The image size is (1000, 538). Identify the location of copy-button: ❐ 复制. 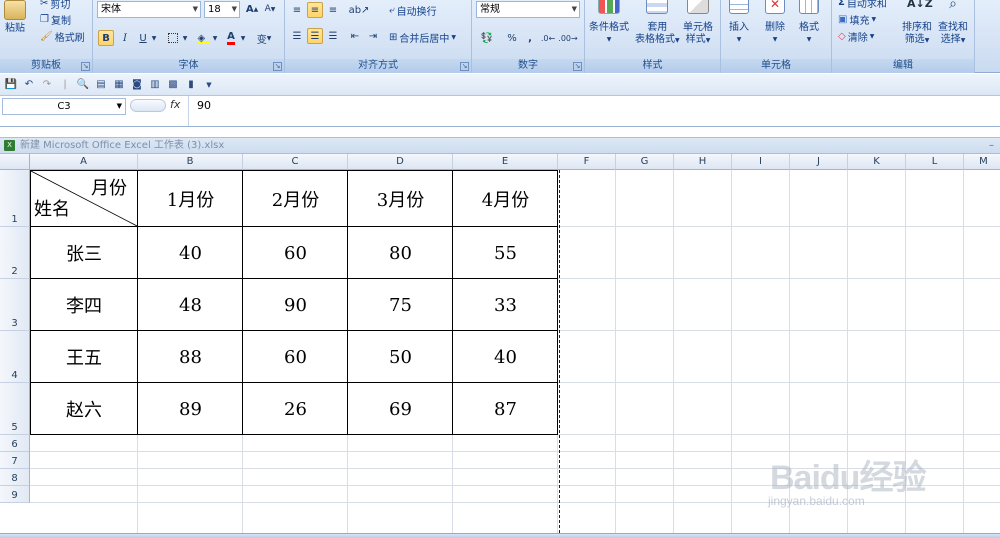
(55, 19).